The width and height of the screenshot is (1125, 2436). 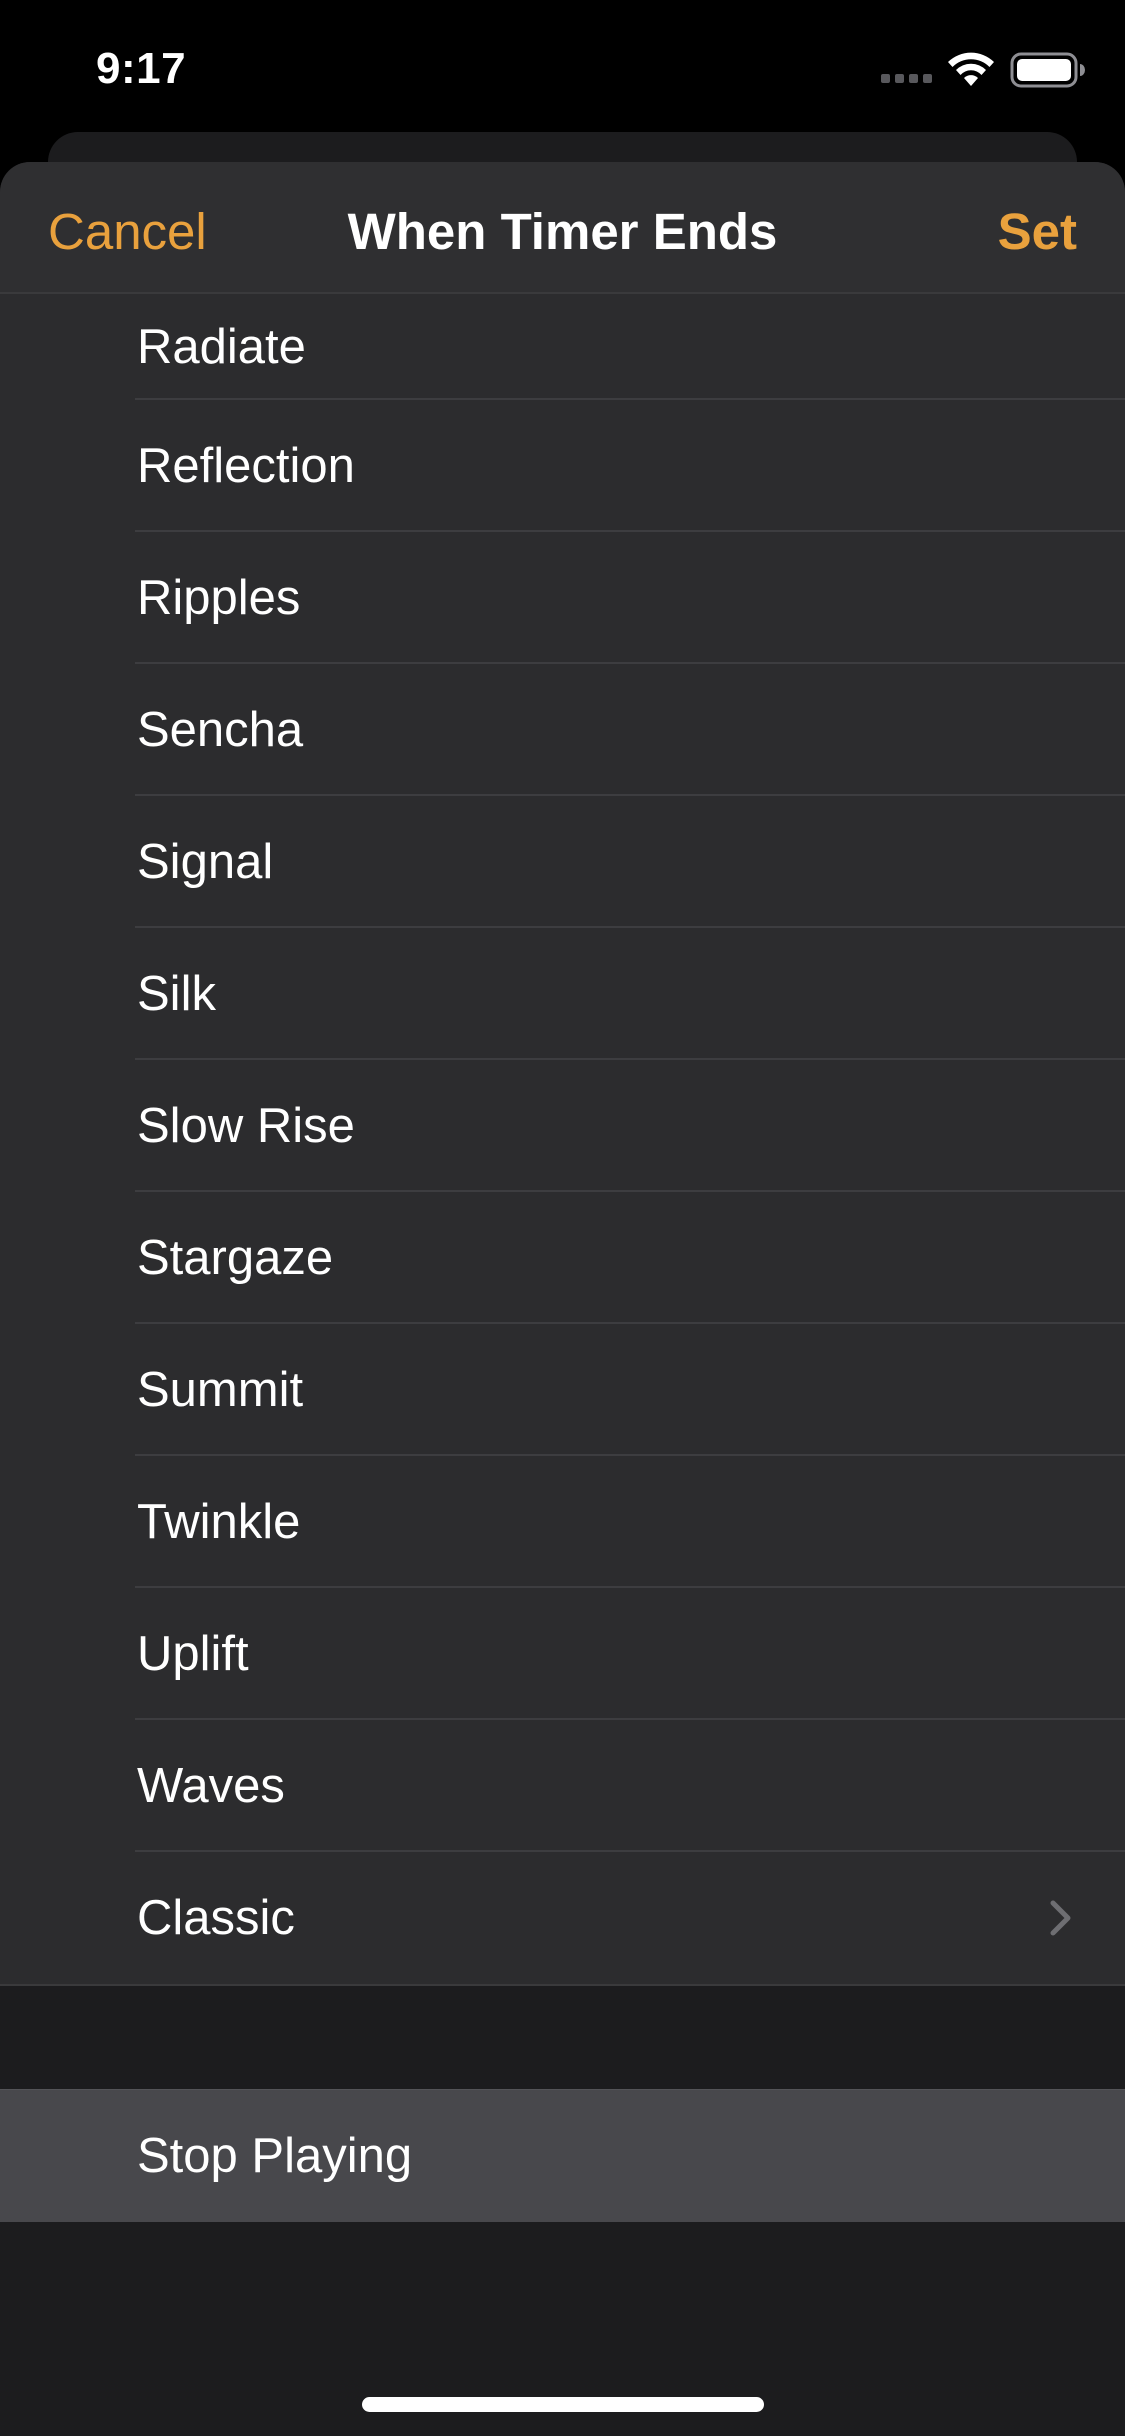 What do you see at coordinates (562, 1786) in the screenshot?
I see `sound-item-waves: Waves` at bounding box center [562, 1786].